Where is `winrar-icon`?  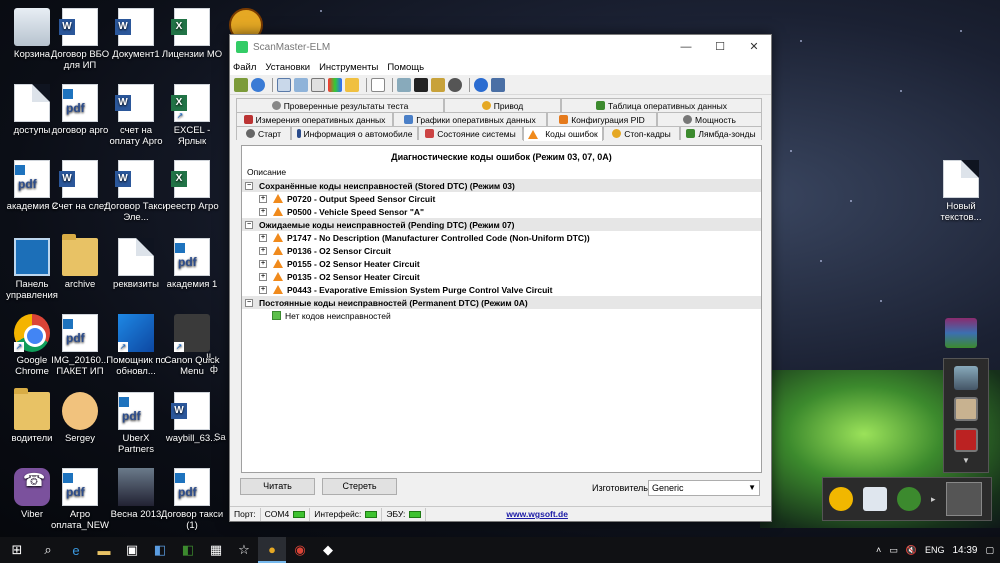
winrar-icon is located at coordinates (961, 333).